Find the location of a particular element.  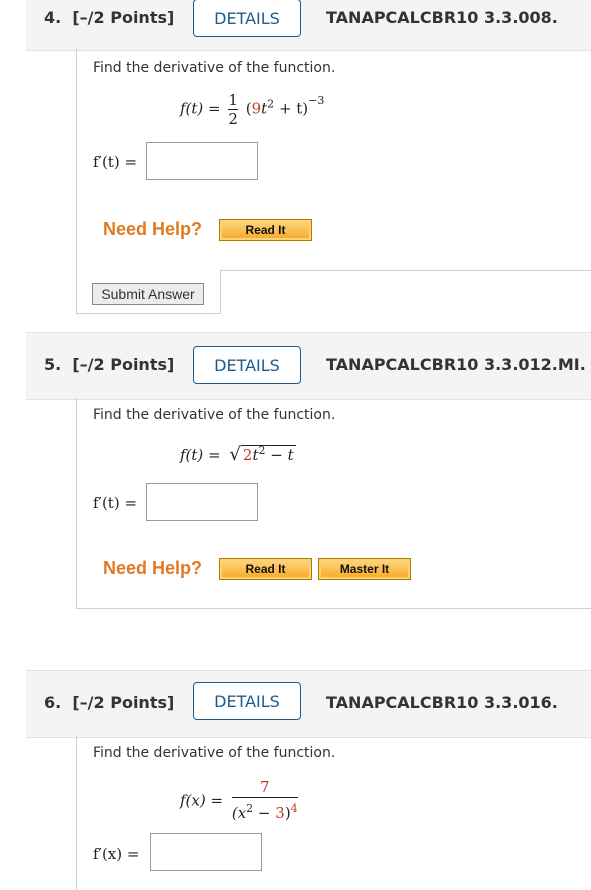

question-code: TANAPCALCBR10 3.3.012.MI. is located at coordinates (456, 364).